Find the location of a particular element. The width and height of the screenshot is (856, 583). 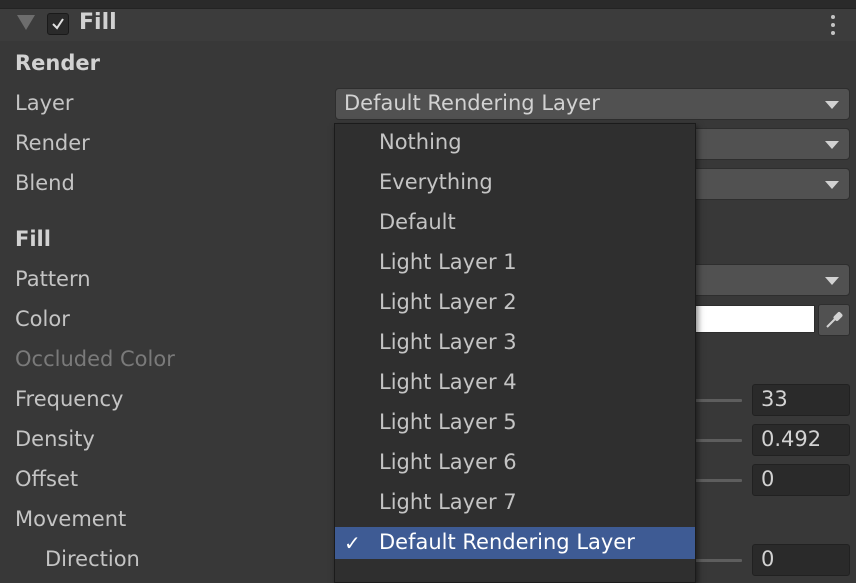

label-blend: Blend is located at coordinates (45, 183).